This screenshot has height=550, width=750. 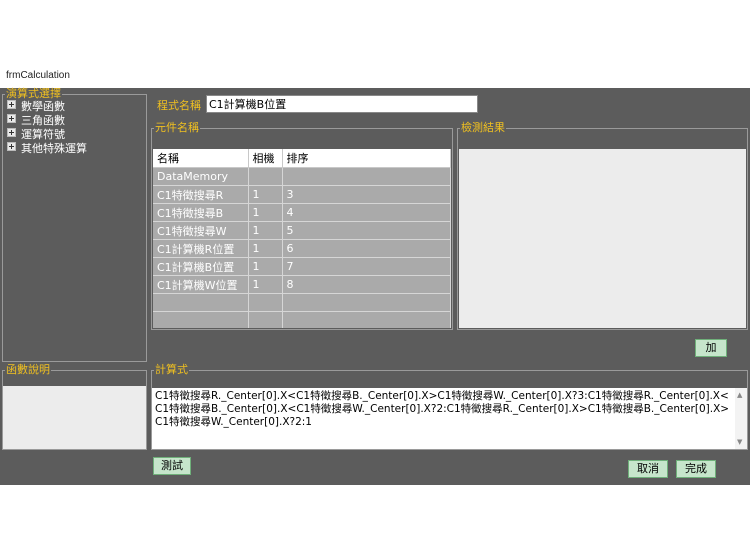 I want to click on table-cell-order: 6, so click(x=366, y=248).